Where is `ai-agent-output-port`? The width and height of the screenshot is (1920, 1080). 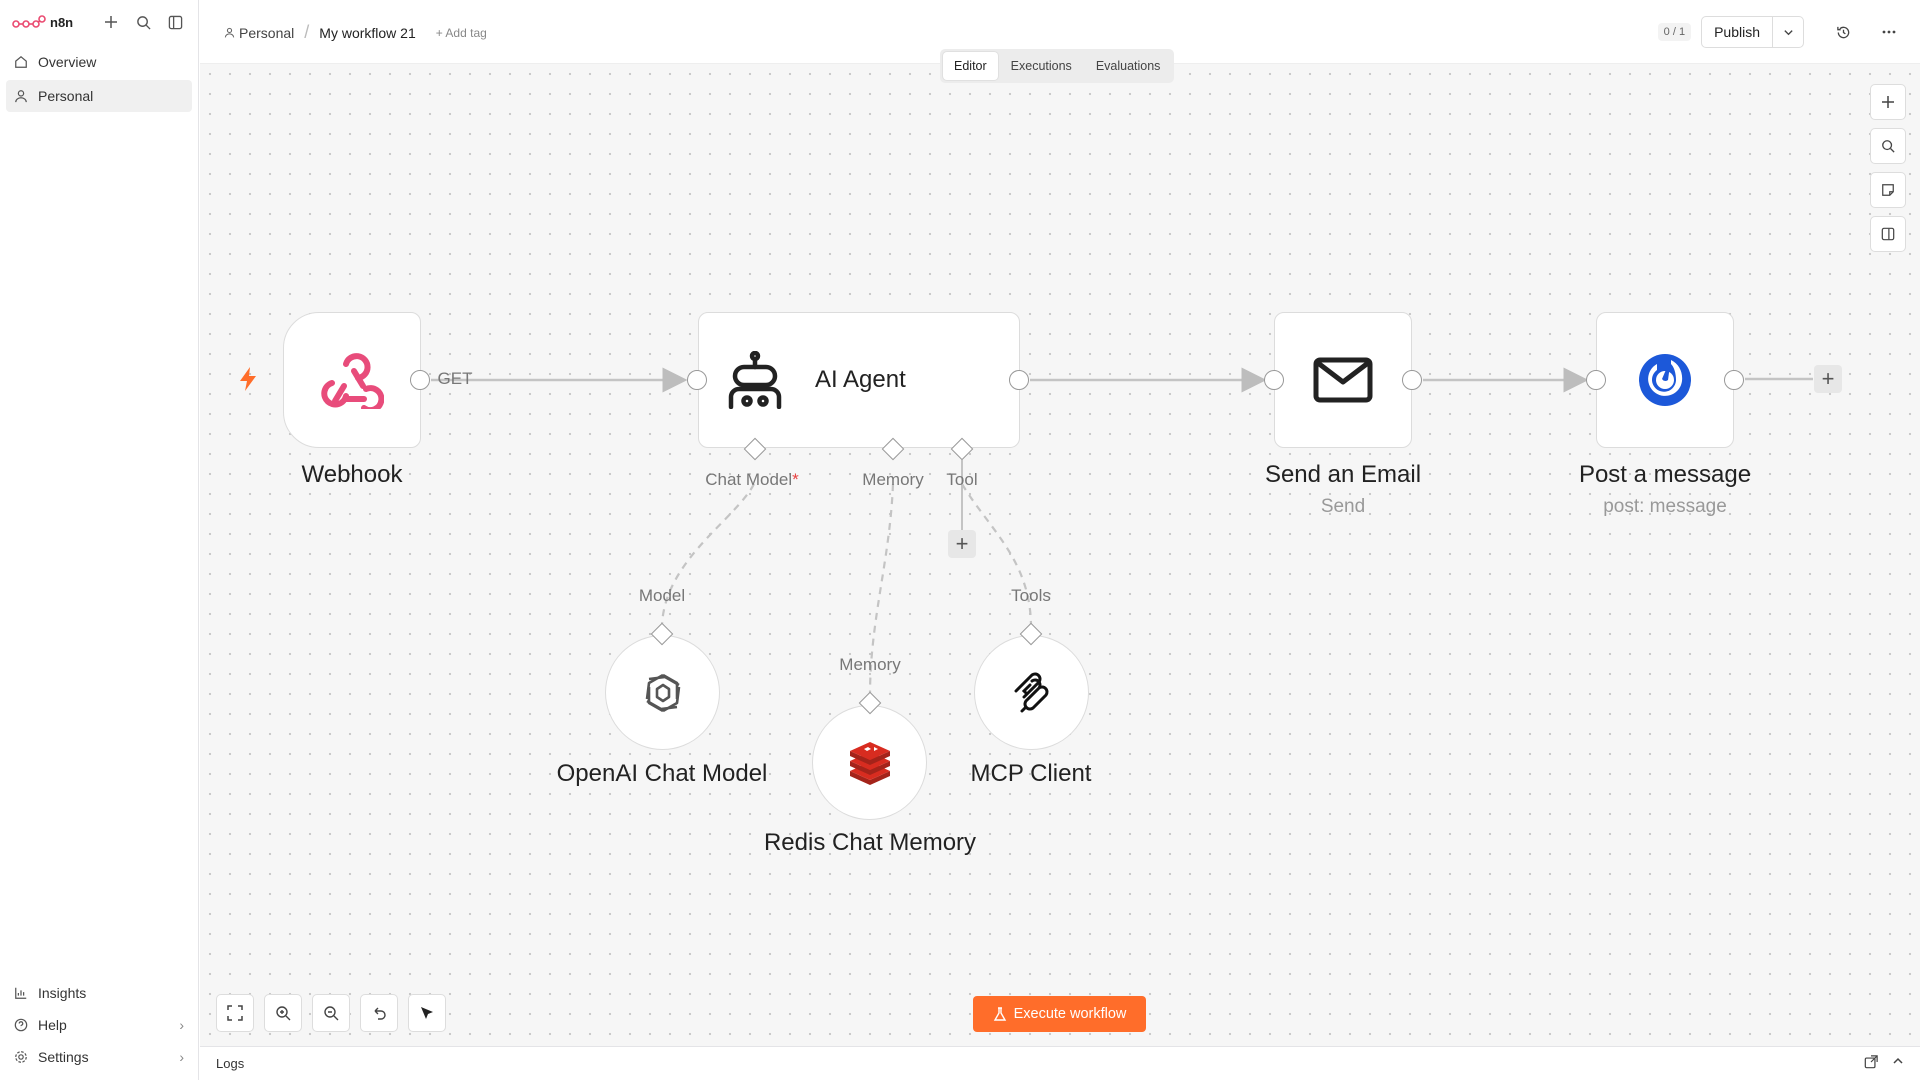
ai-agent-output-port is located at coordinates (1019, 380).